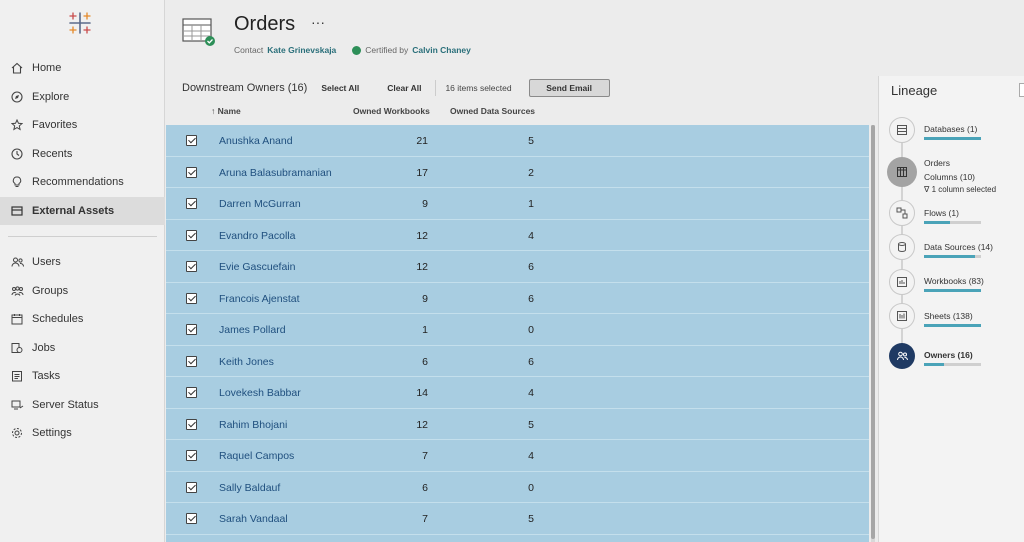  I want to click on sidebar-item-jobs: Jobs, so click(82, 348).